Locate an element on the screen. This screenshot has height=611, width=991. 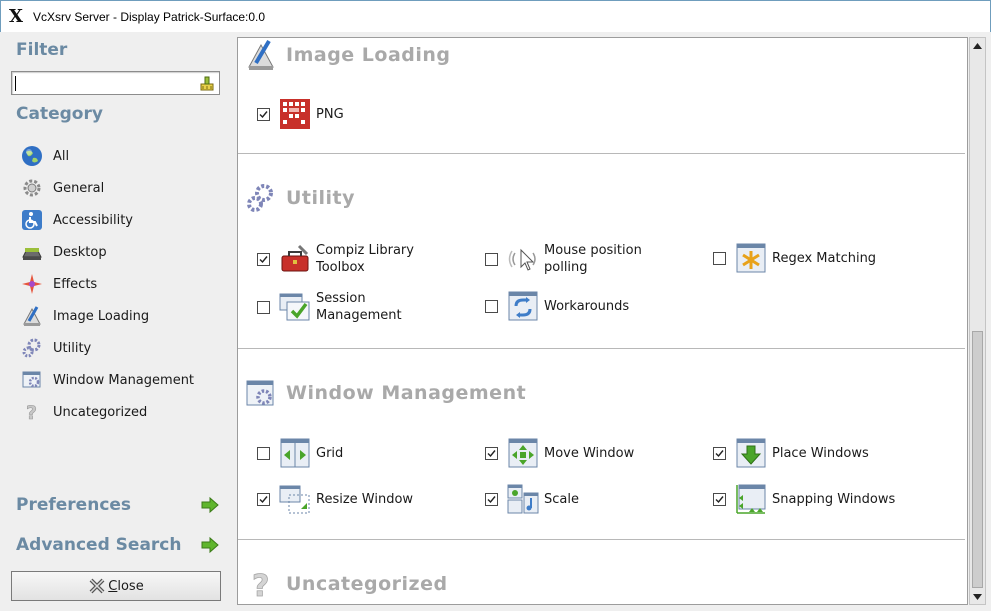
plugin-snapping-windows: Snapping Windows is located at coordinates (804, 499).